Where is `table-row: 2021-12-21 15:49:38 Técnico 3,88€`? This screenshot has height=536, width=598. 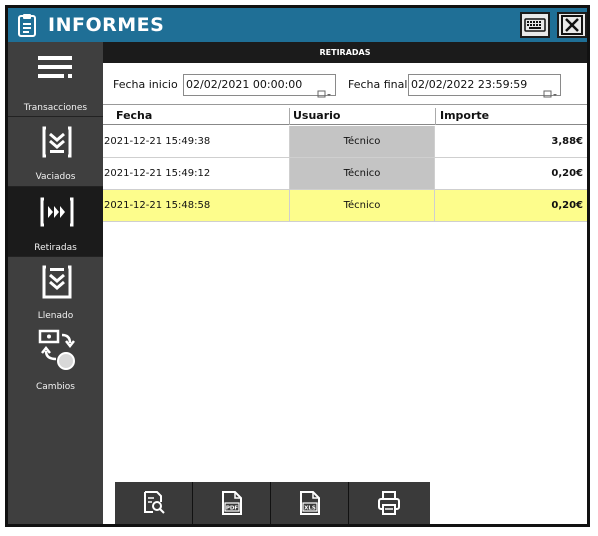 table-row: 2021-12-21 15:49:38 Técnico 3,88€ is located at coordinates (345, 142).